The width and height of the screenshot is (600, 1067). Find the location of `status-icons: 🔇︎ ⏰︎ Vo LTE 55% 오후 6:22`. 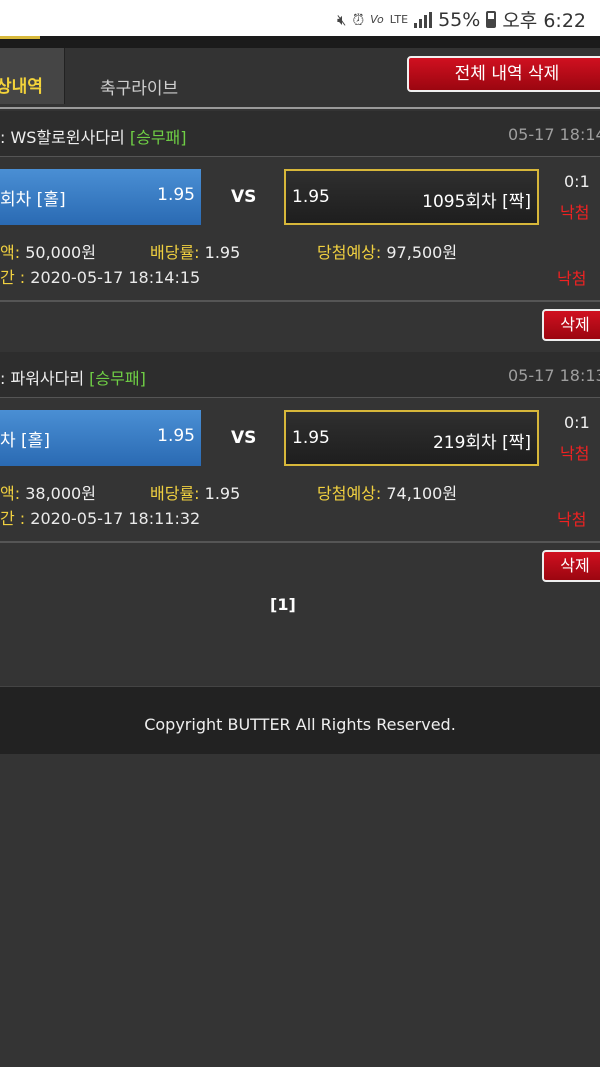

status-icons: 🔇︎ ⏰︎ Vo LTE 55% 오후 6:22 is located at coordinates (461, 19).